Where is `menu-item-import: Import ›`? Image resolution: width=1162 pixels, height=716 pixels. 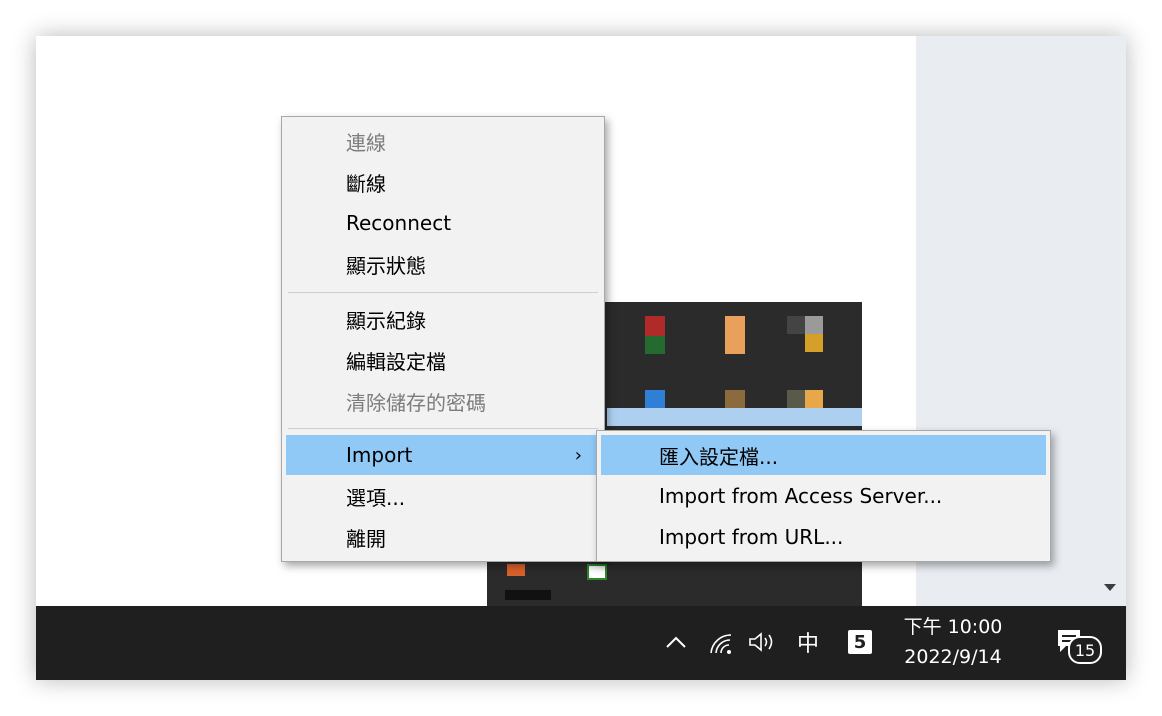 menu-item-import: Import › is located at coordinates (443, 455).